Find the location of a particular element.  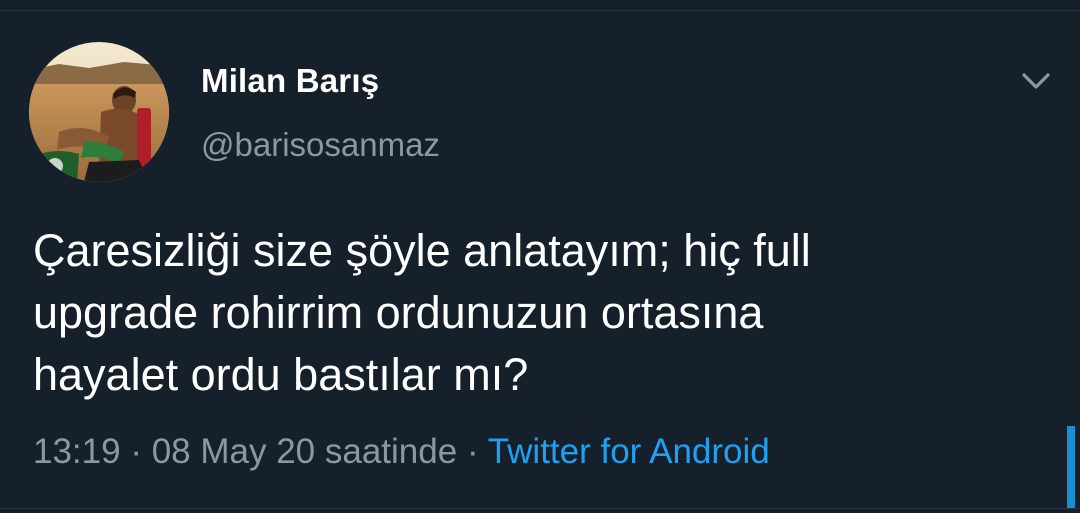

avatar is located at coordinates (99, 112).